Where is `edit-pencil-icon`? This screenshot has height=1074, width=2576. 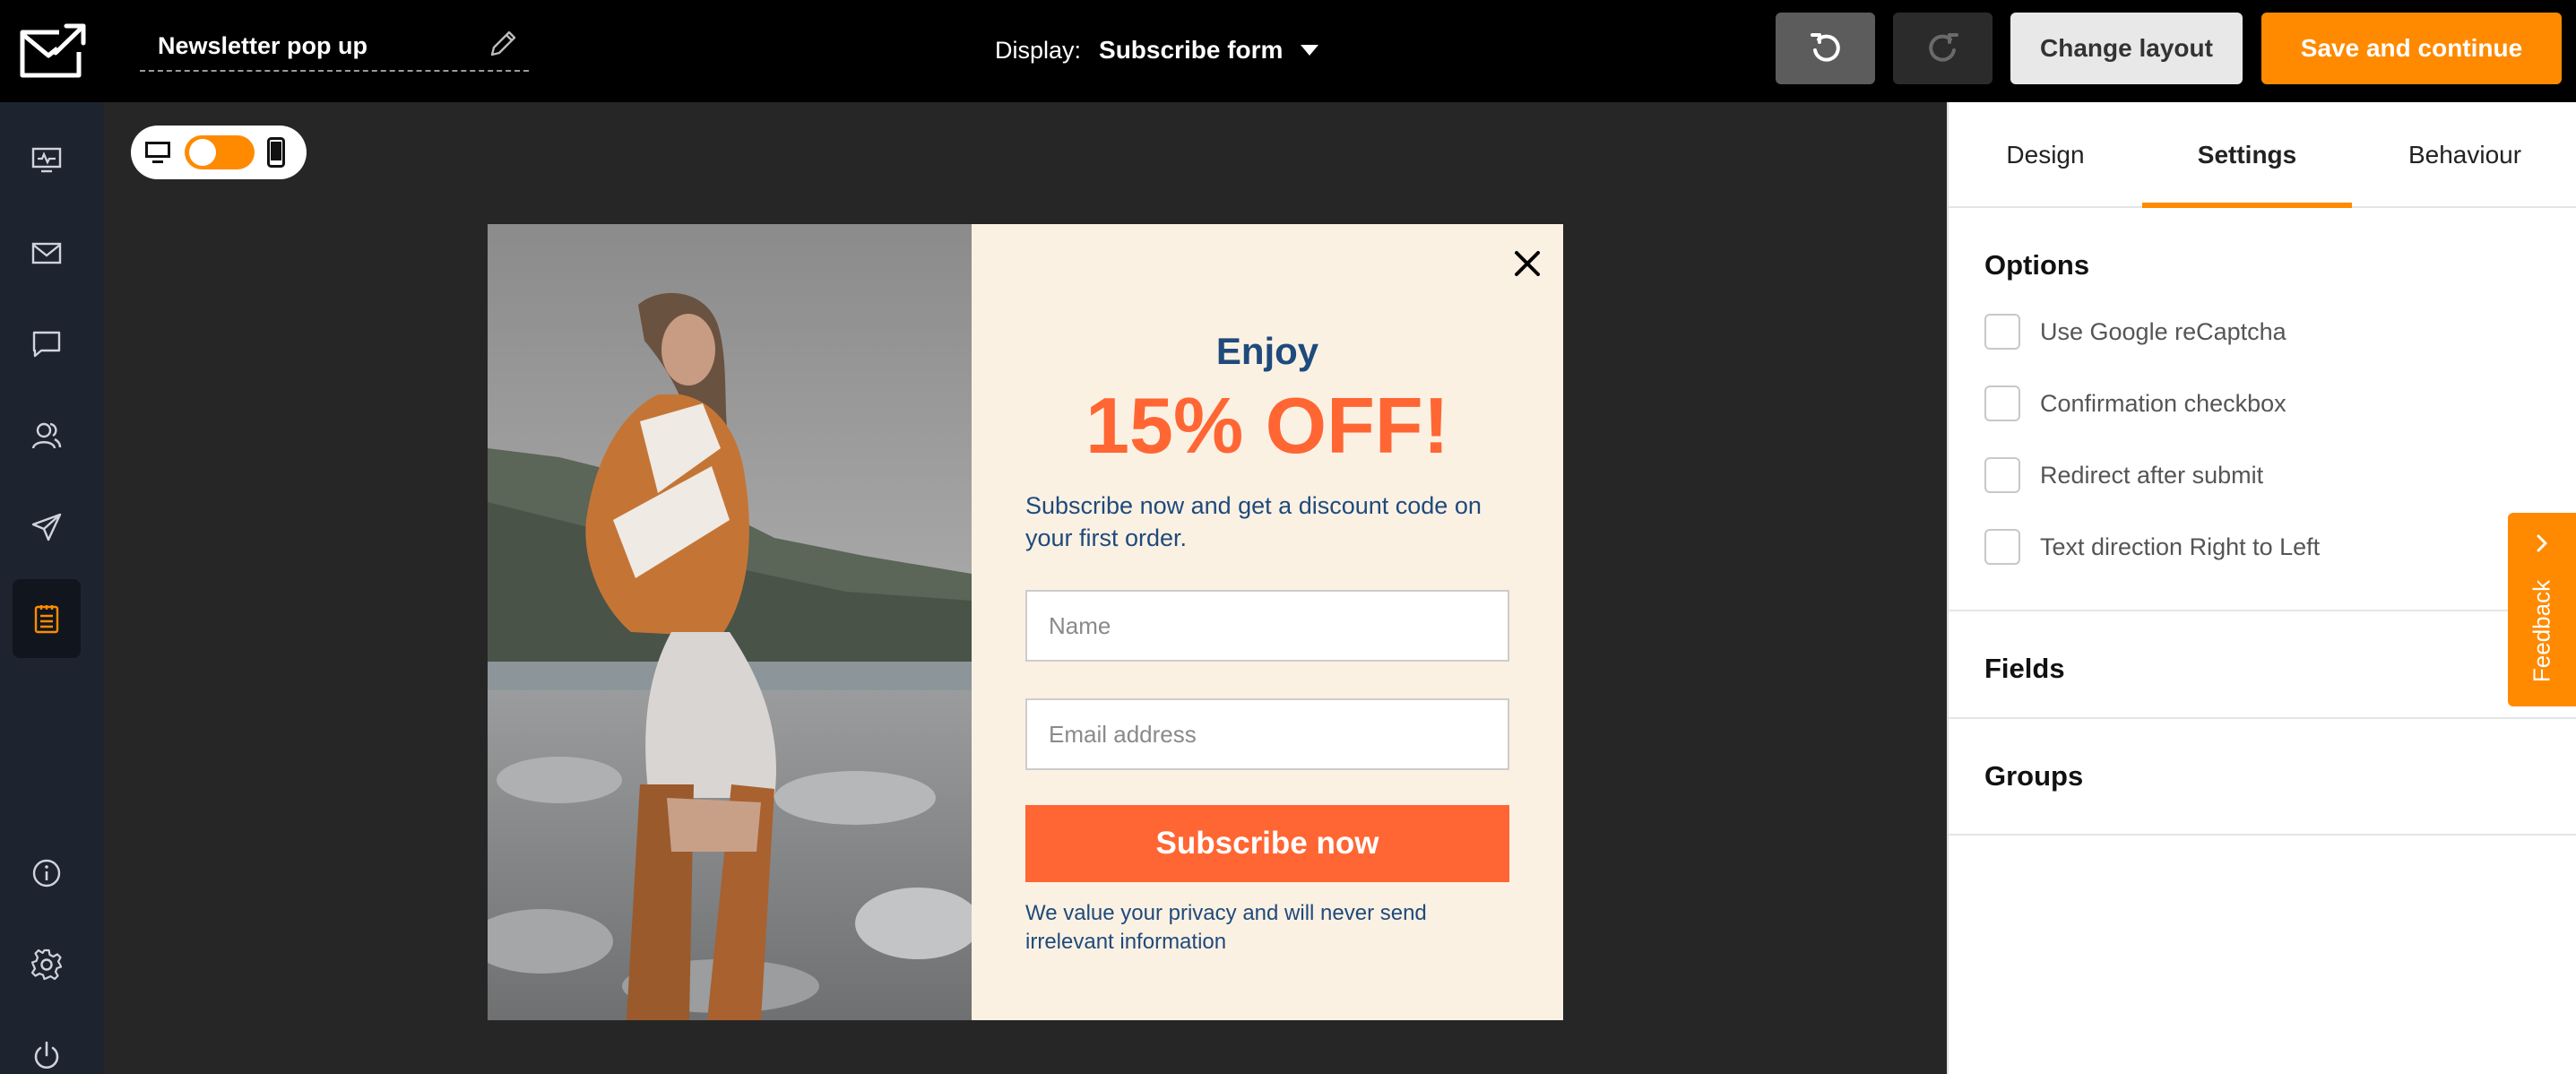
edit-pencil-icon is located at coordinates (503, 44).